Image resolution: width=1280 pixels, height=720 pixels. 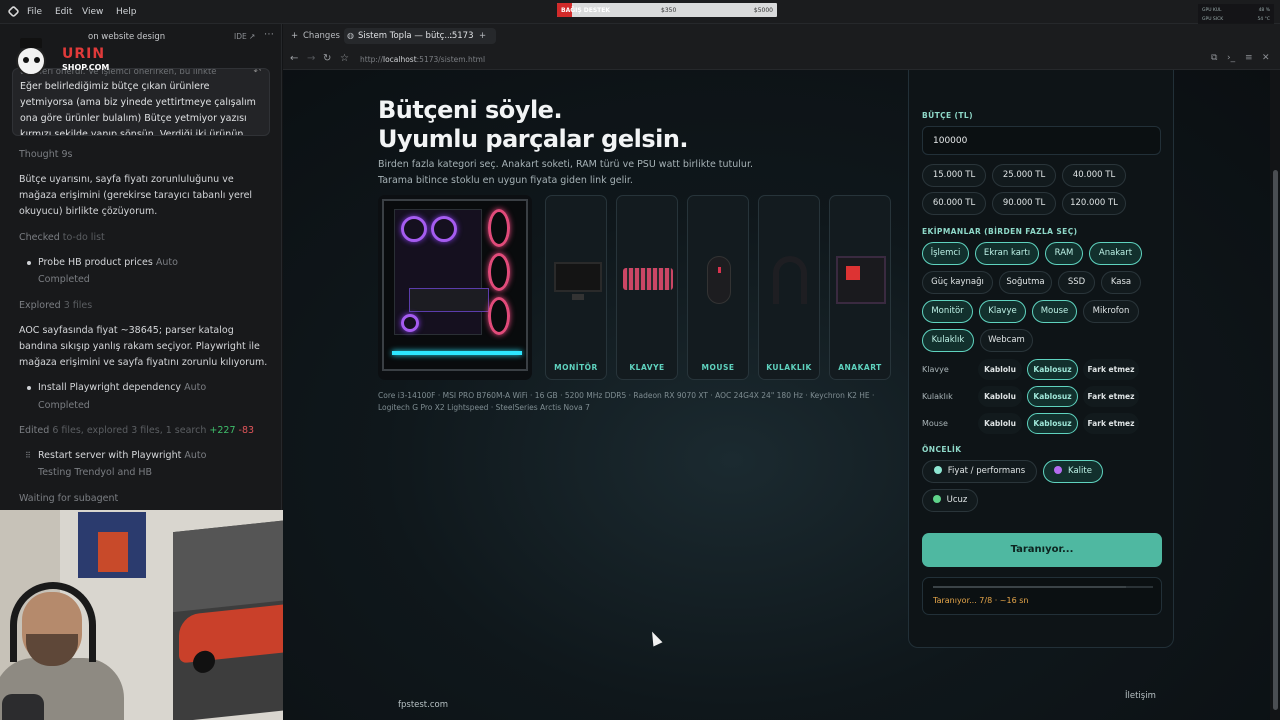 I want to click on task-restart-server: Restart server with Playwright Auto, so click(x=163, y=456).